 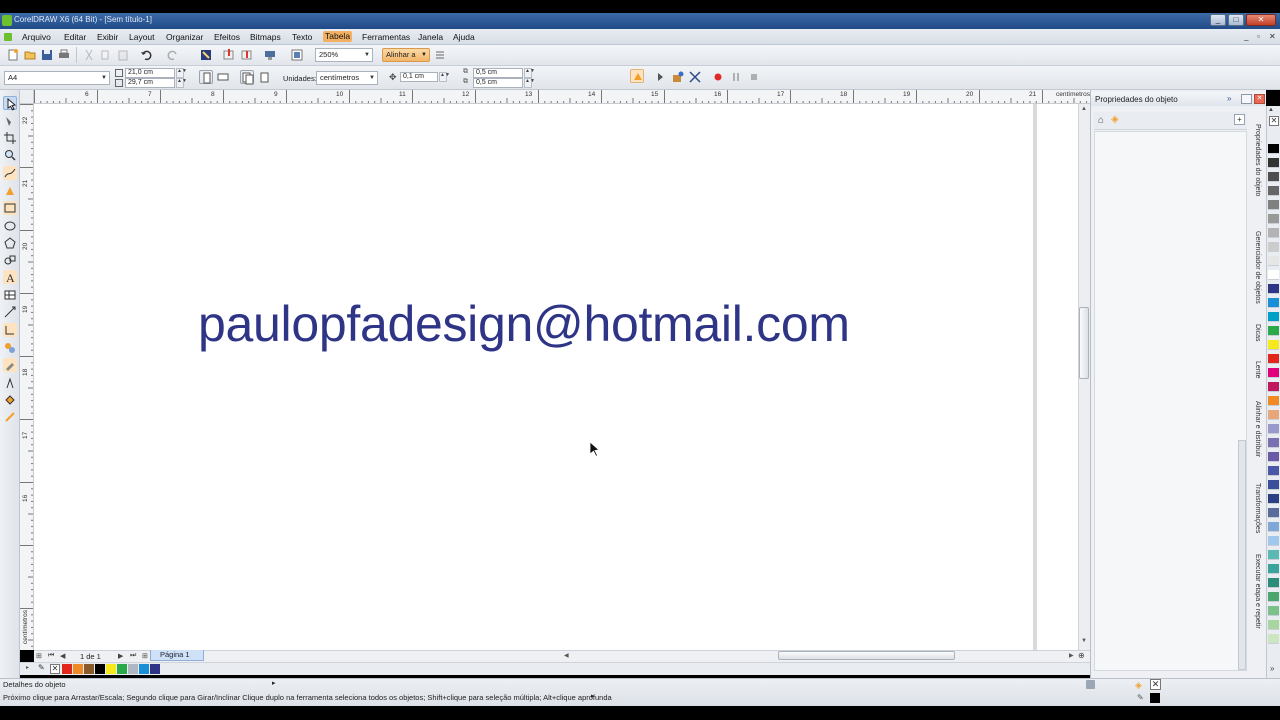 I want to click on menu-ferramentas: Ferramentas, so click(x=386, y=37).